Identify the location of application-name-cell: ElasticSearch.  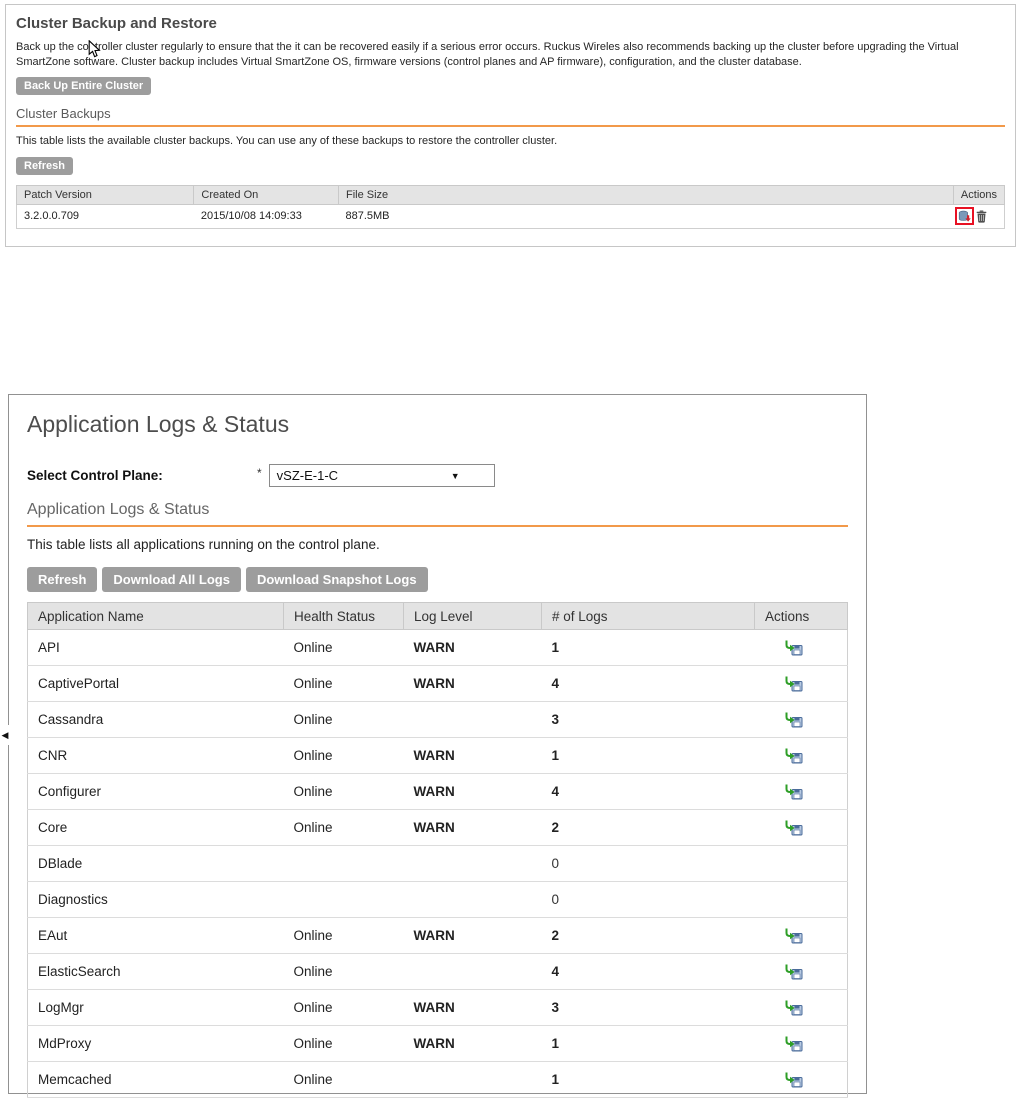
(156, 972).